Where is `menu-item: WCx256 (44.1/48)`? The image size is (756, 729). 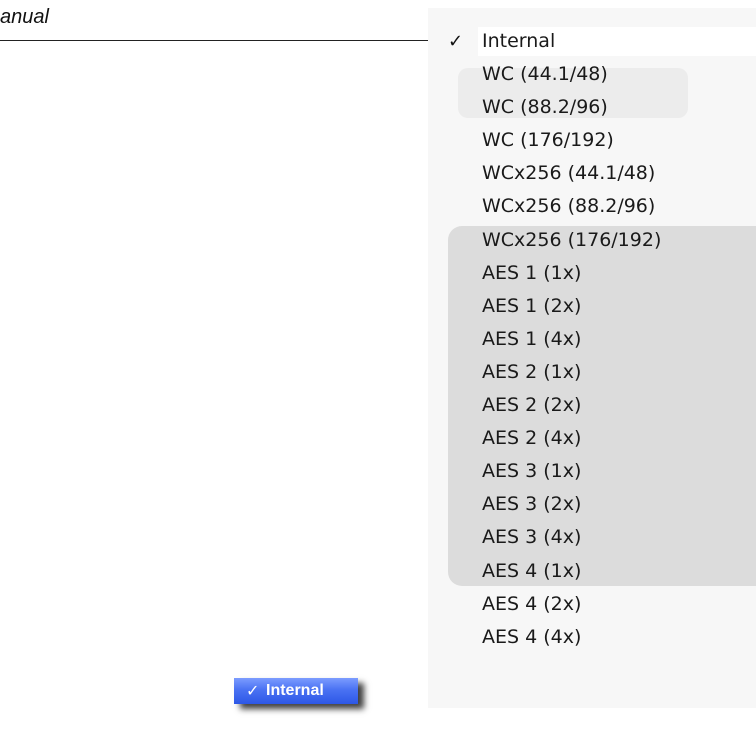
menu-item: WCx256 (44.1/48) is located at coordinates (592, 173).